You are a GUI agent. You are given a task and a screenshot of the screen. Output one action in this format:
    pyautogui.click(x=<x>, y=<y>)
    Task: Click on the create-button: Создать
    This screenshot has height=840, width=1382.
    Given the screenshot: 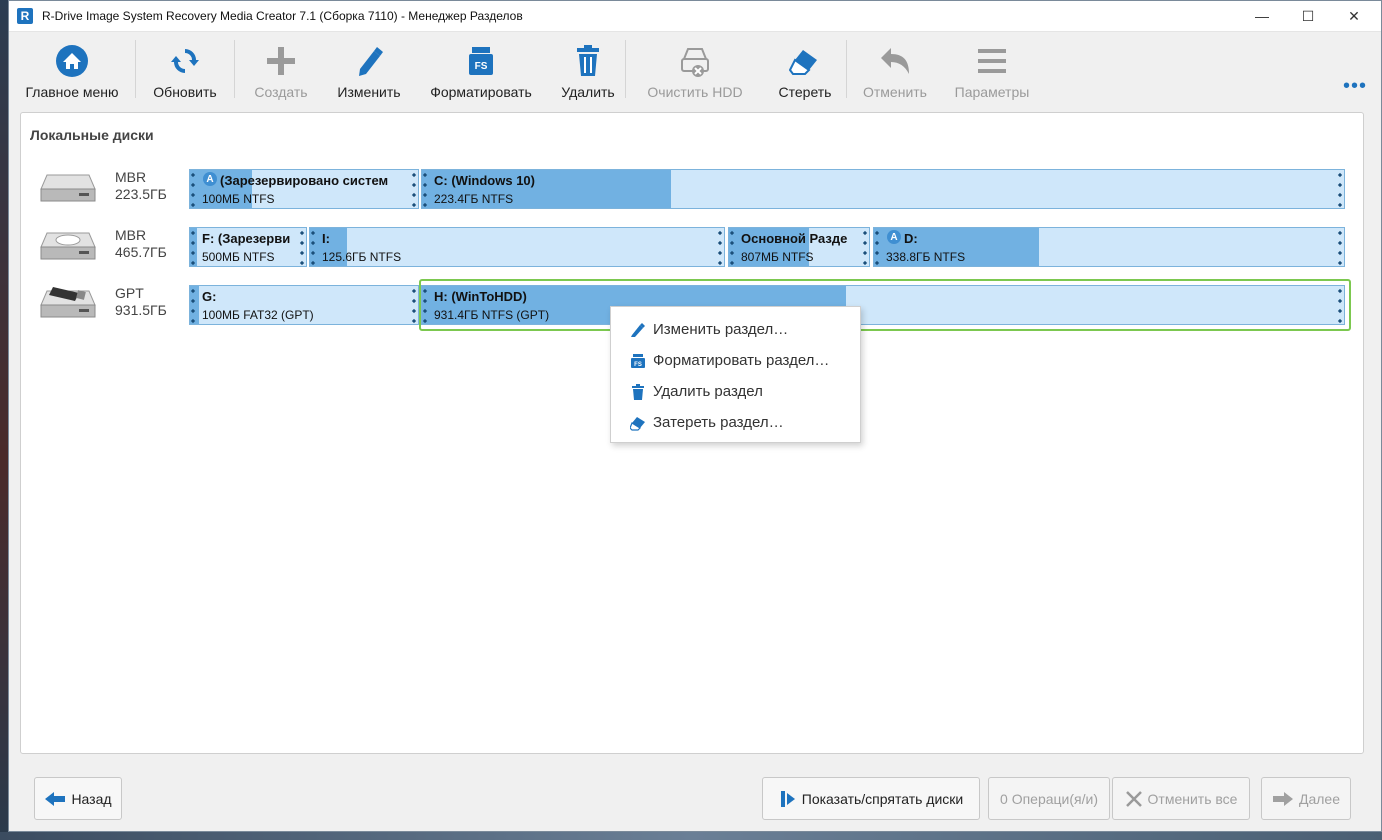 What is the action you would take?
    pyautogui.click(x=281, y=68)
    